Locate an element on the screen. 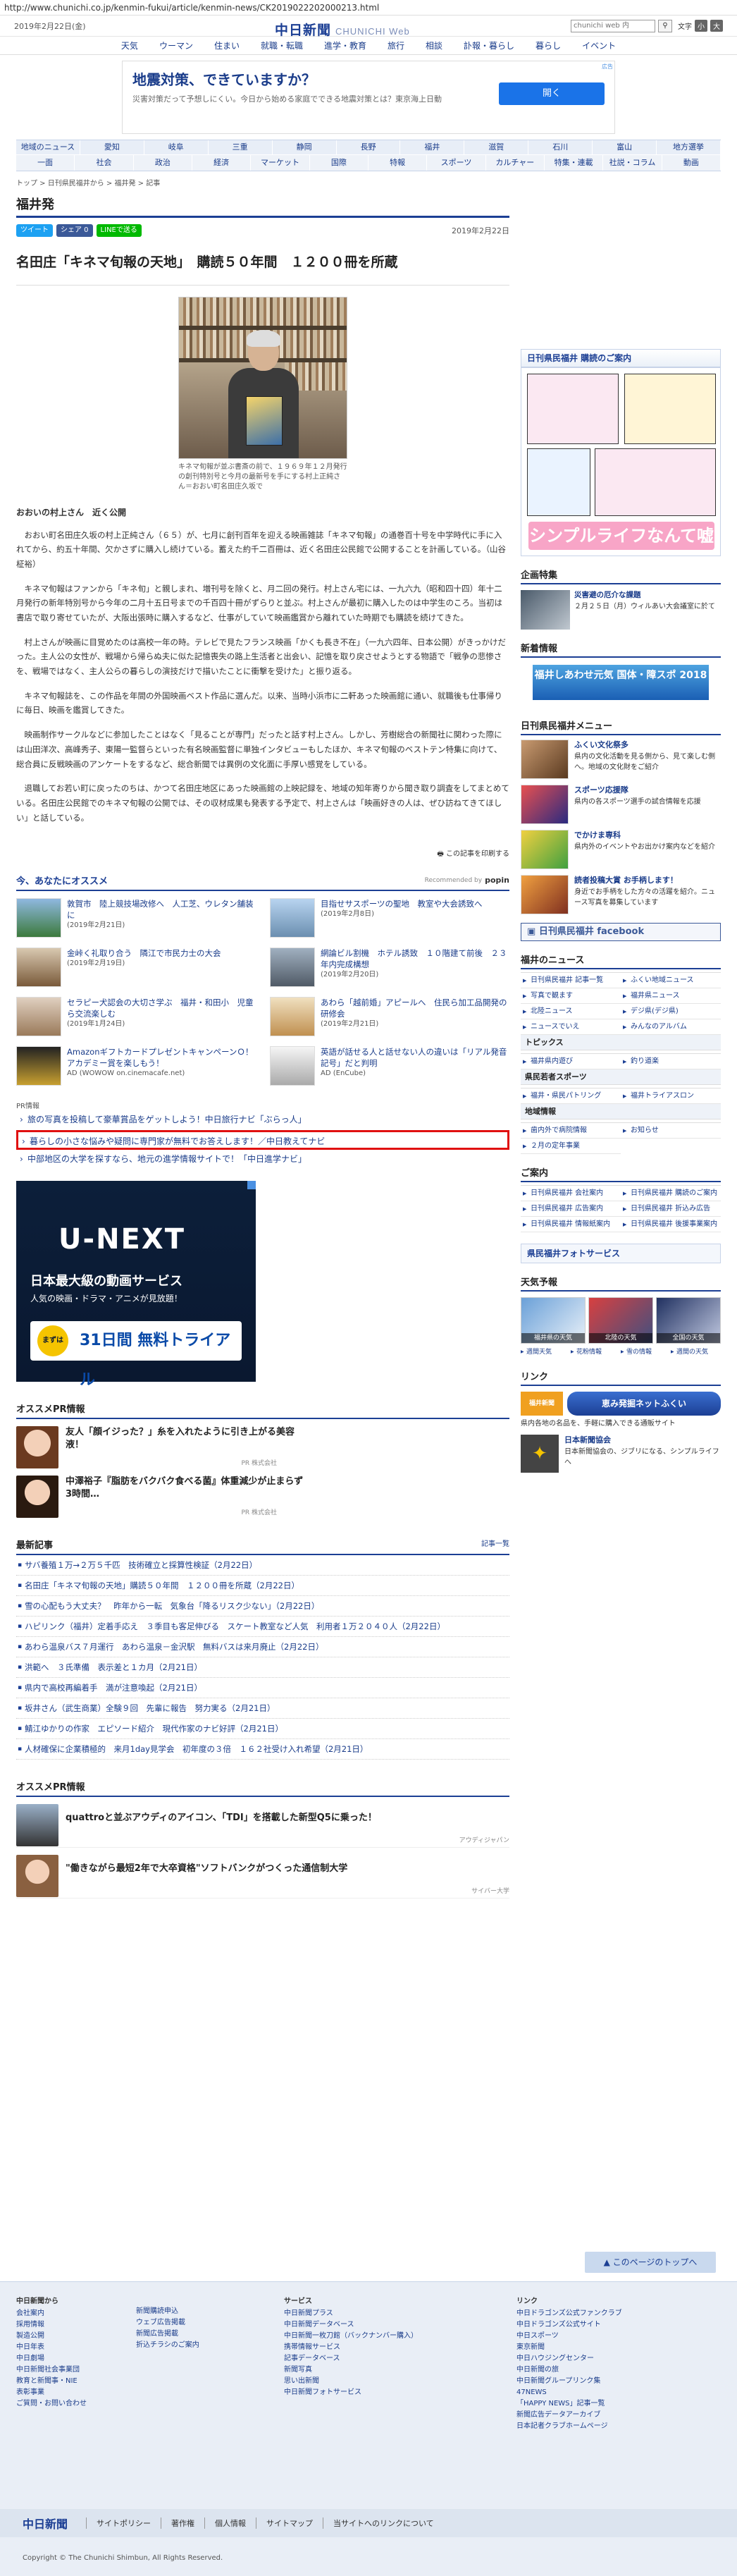  topics-link: 福井県内遊び is located at coordinates (571, 1061).